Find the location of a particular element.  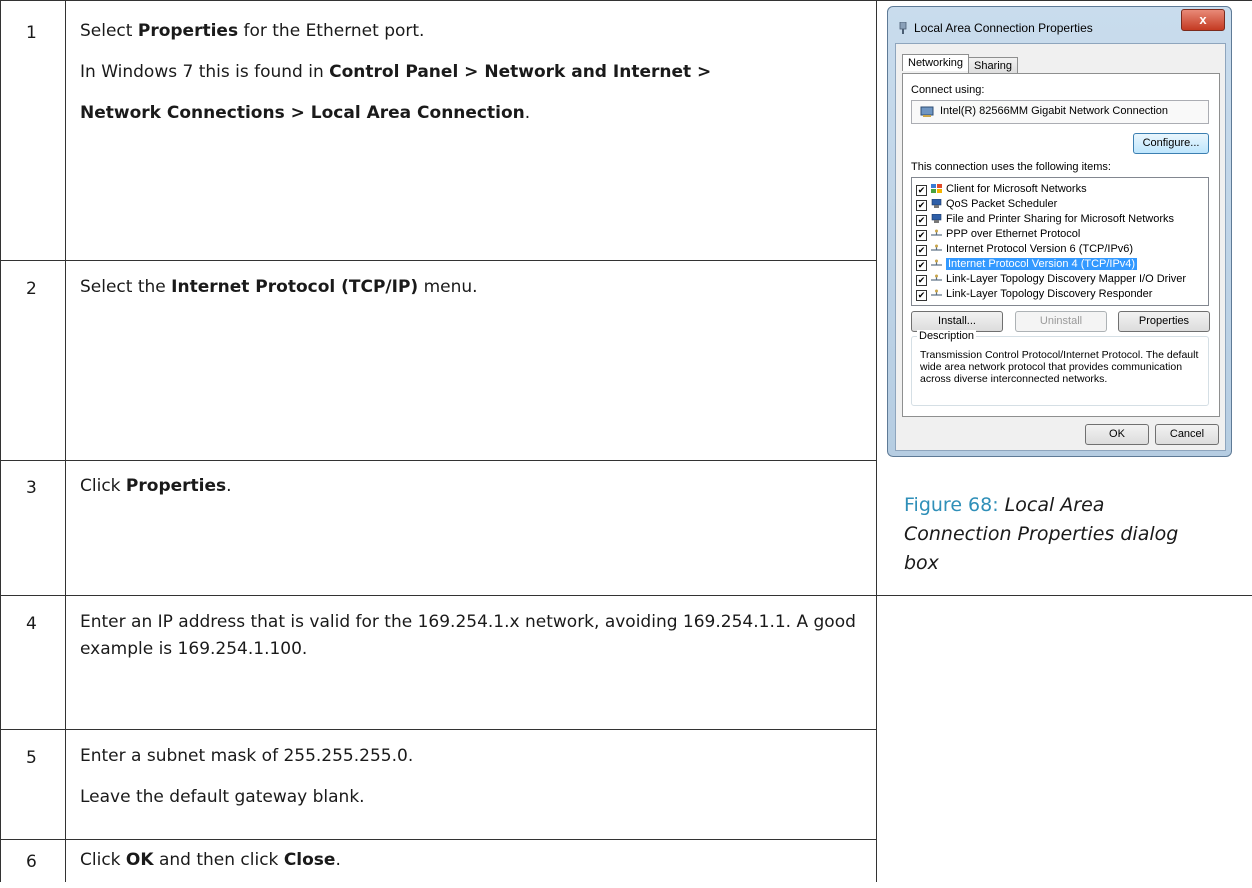

step-paragraph: Leave the default gateway blank. is located at coordinates (470, 797).